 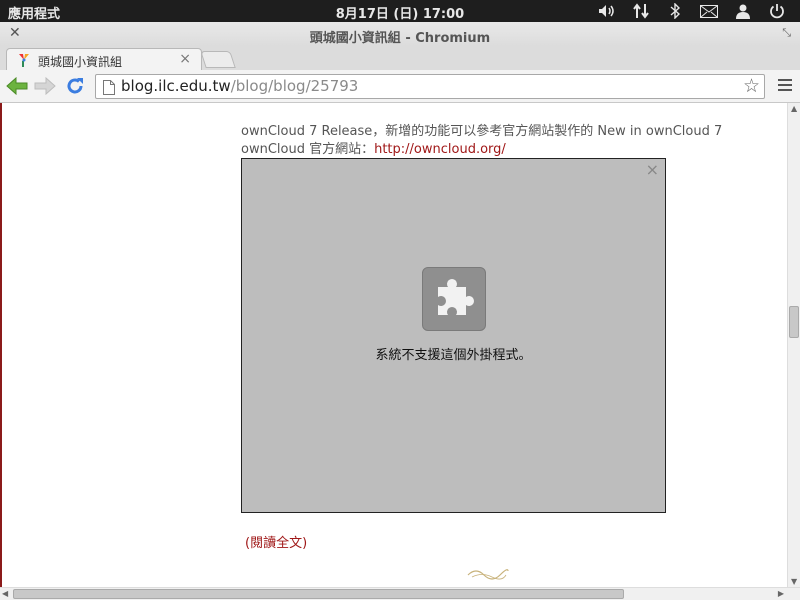 What do you see at coordinates (743, 11) in the screenshot?
I see `user-icon` at bounding box center [743, 11].